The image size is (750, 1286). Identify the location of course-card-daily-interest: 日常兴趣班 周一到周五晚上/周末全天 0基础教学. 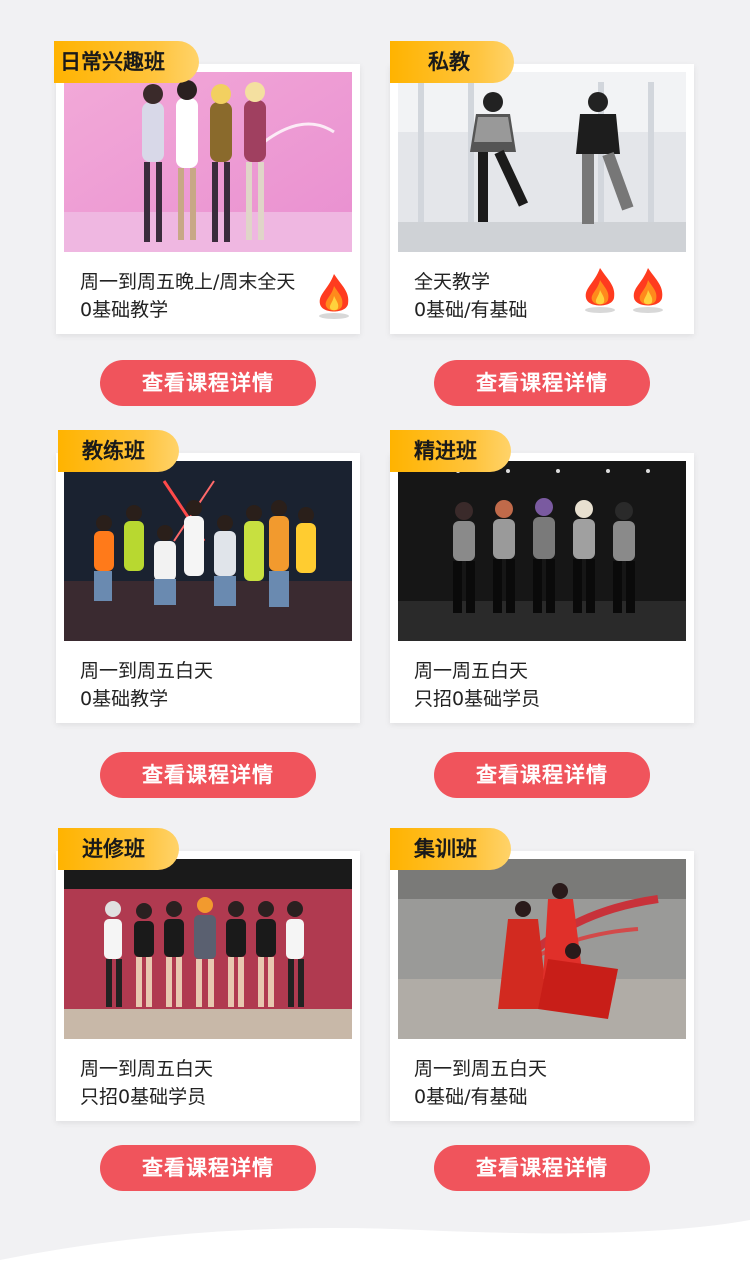
(207, 187).